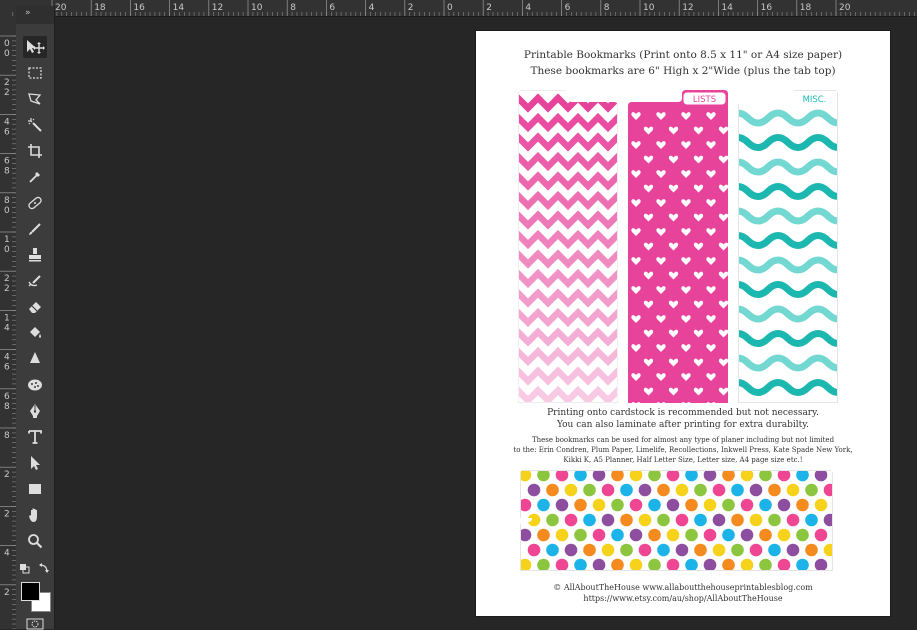 The height and width of the screenshot is (630, 917). What do you see at coordinates (35, 385) in the screenshot?
I see `sponge-tool` at bounding box center [35, 385].